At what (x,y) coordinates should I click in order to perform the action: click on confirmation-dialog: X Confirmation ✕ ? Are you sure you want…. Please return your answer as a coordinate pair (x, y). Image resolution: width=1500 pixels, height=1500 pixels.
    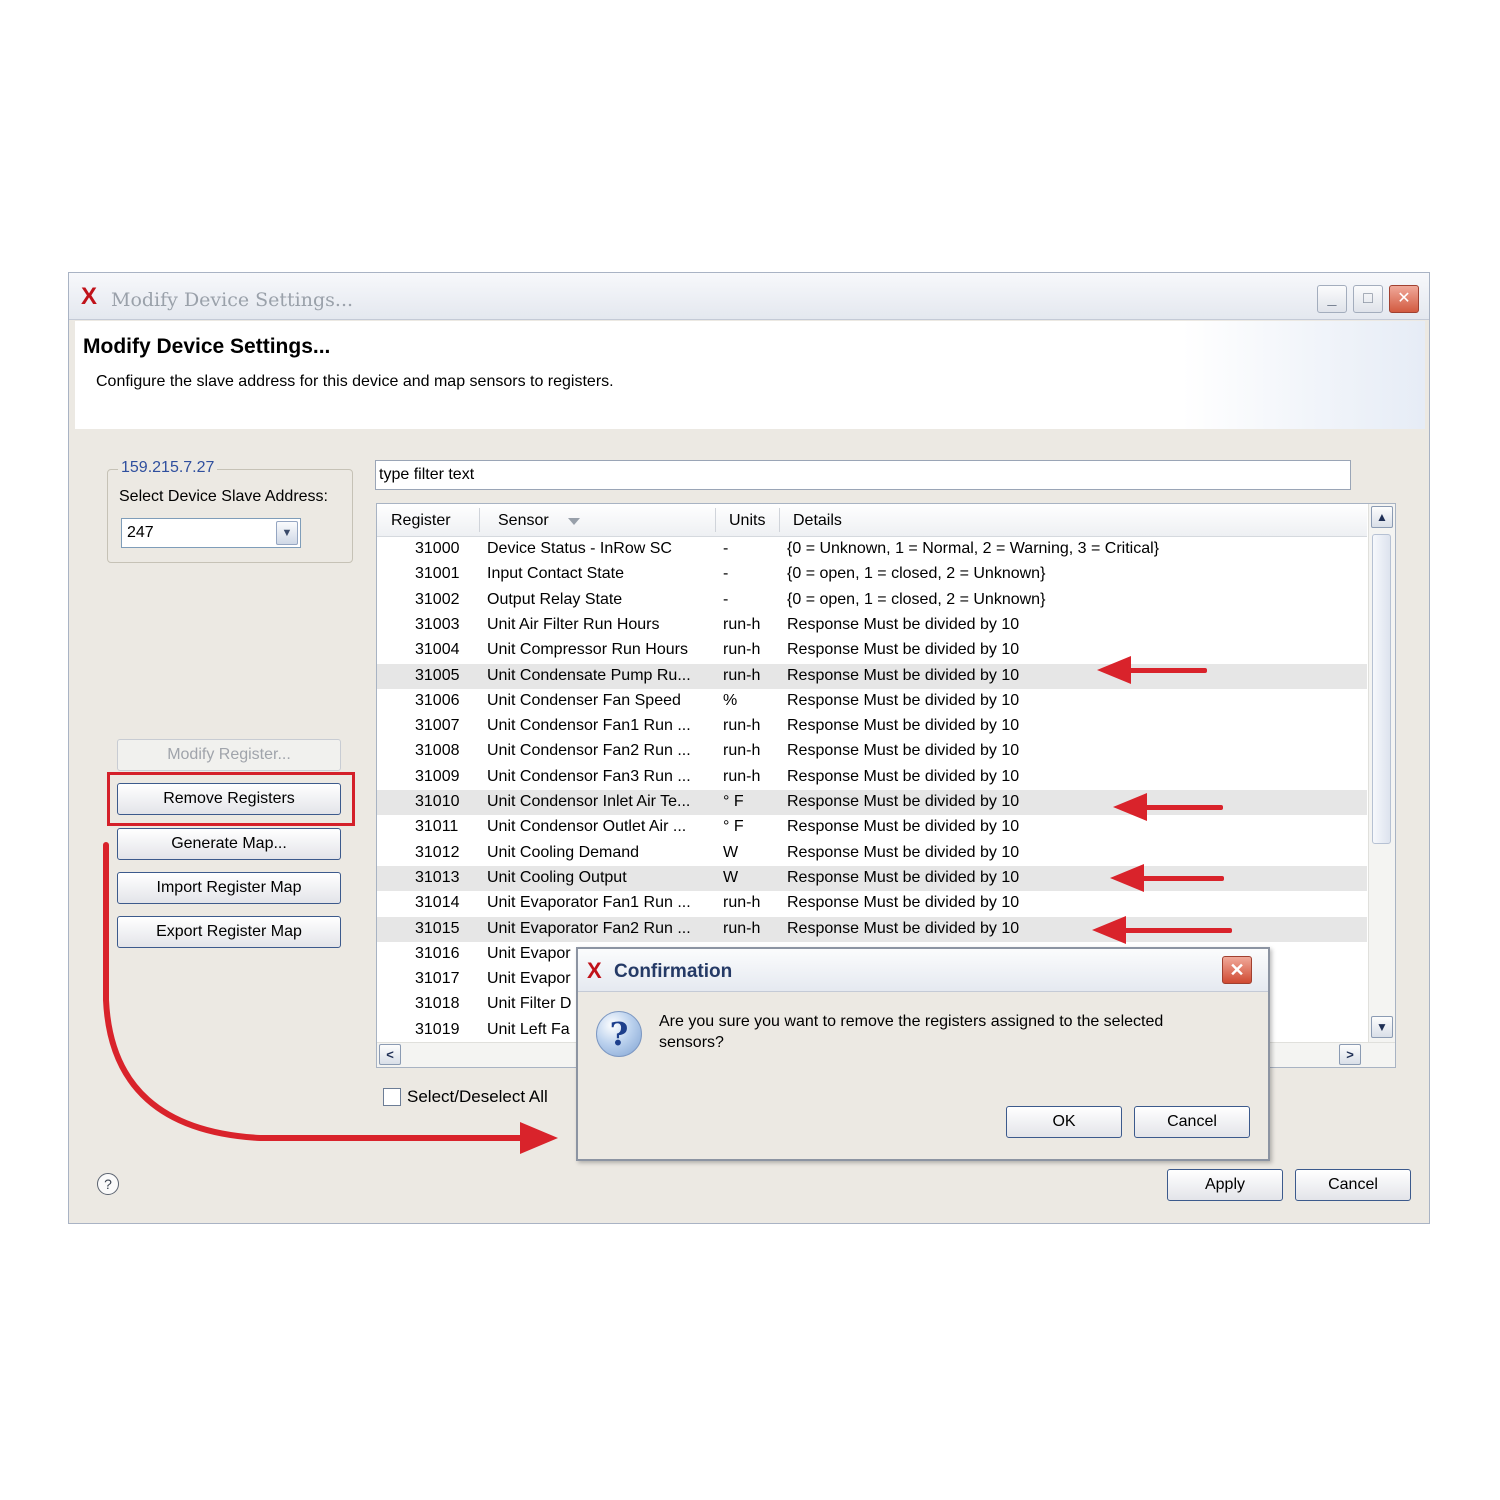
    Looking at the image, I should click on (923, 1054).